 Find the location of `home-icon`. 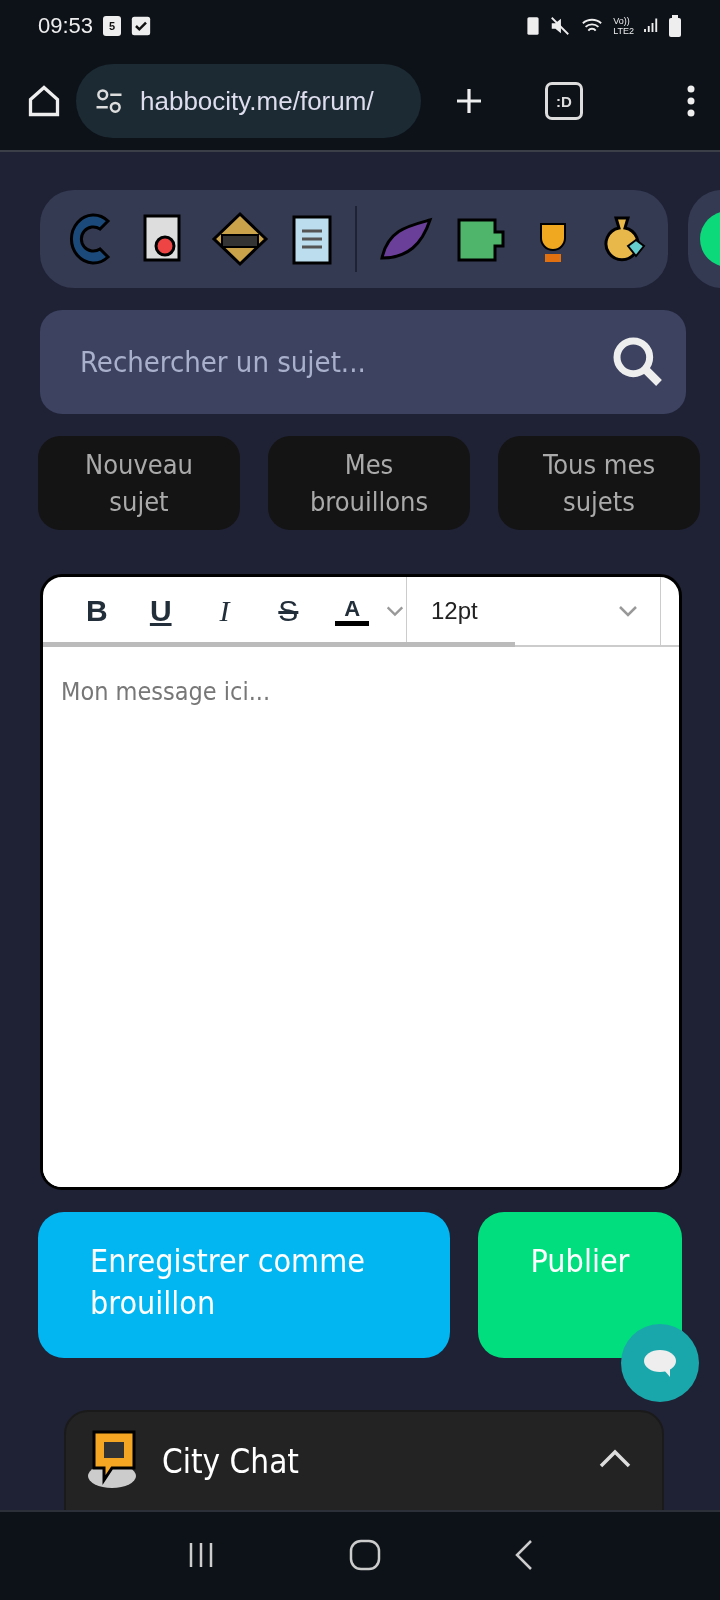

home-icon is located at coordinates (44, 101).